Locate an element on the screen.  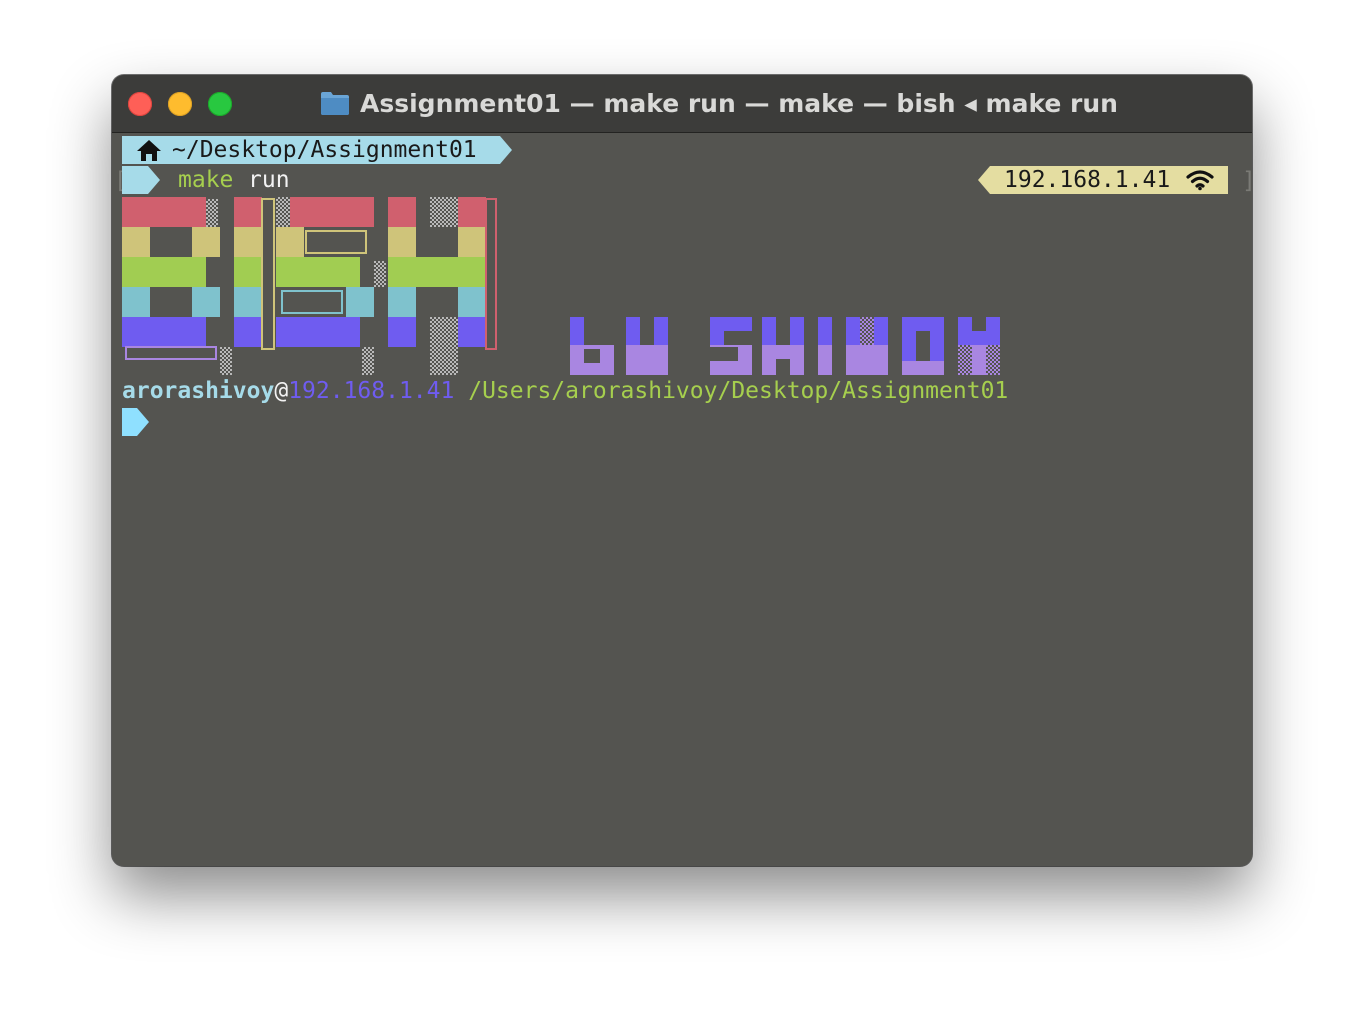
zoom-icon is located at coordinates (220, 104).